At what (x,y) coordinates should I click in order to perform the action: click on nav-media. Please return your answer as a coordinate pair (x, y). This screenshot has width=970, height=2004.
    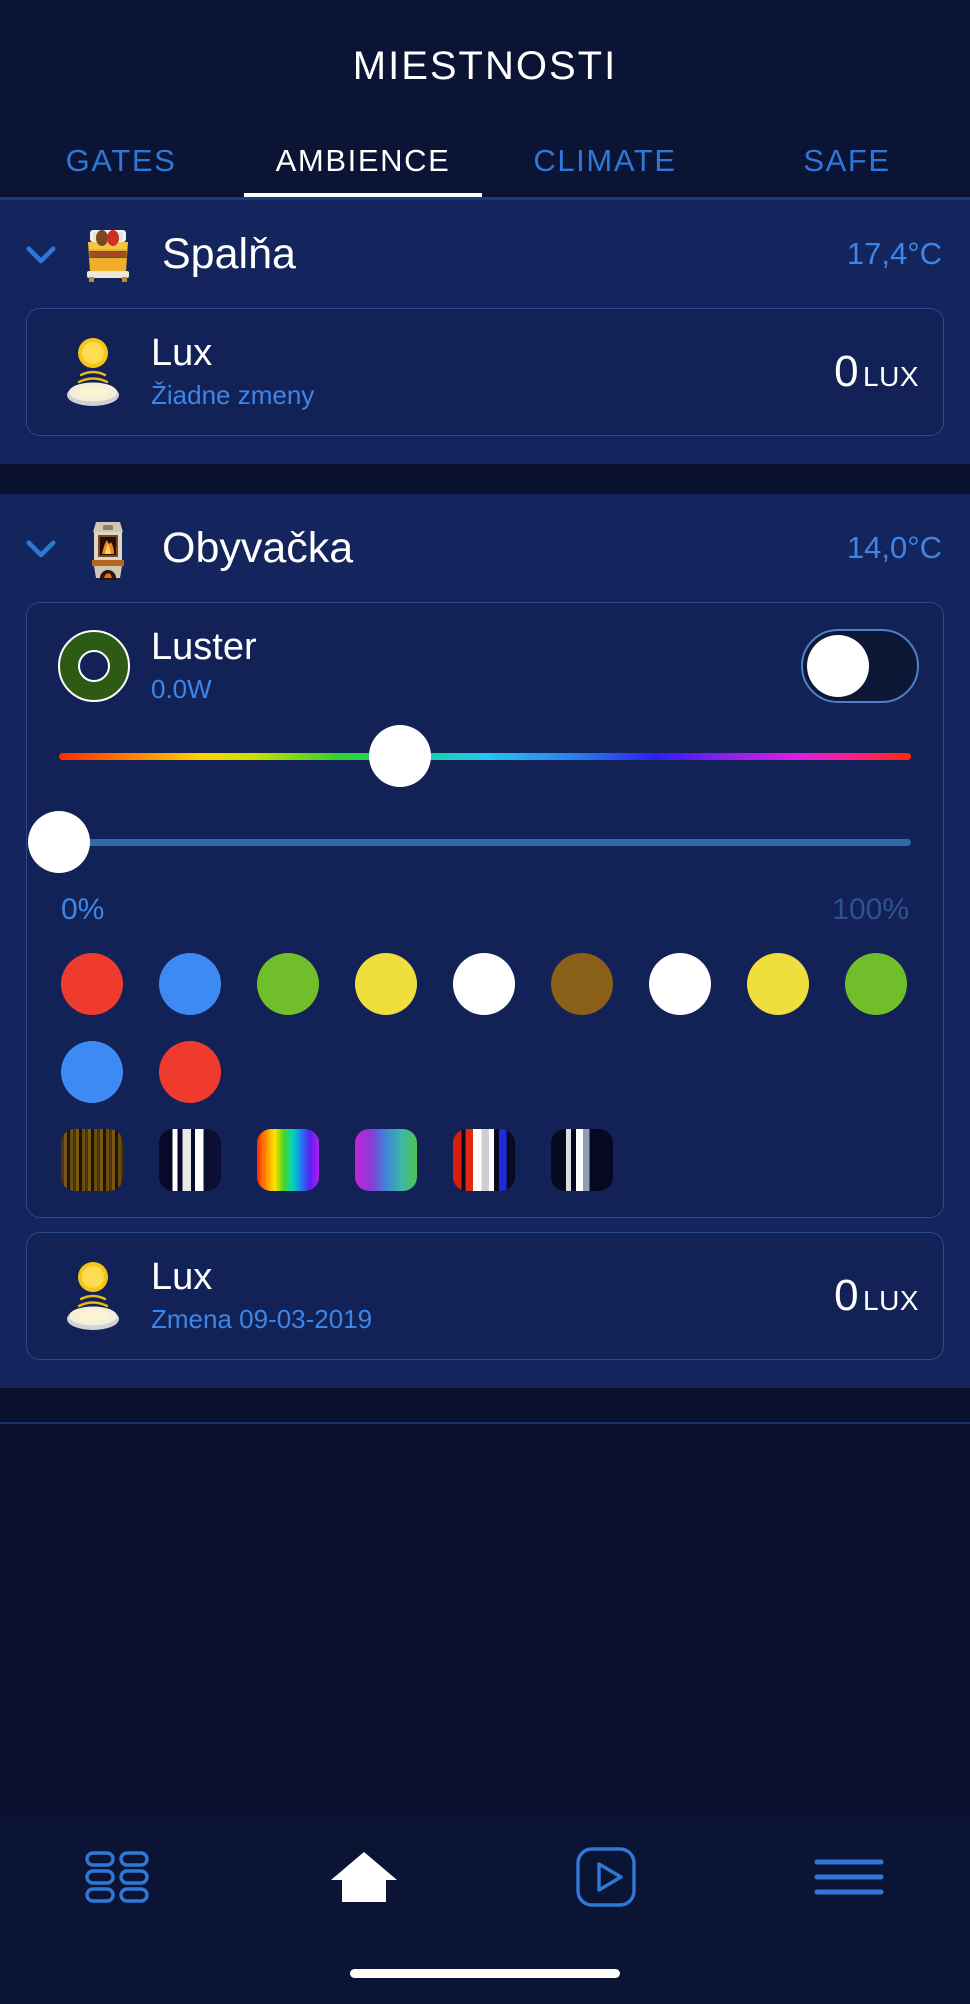
    Looking at the image, I should click on (606, 1879).